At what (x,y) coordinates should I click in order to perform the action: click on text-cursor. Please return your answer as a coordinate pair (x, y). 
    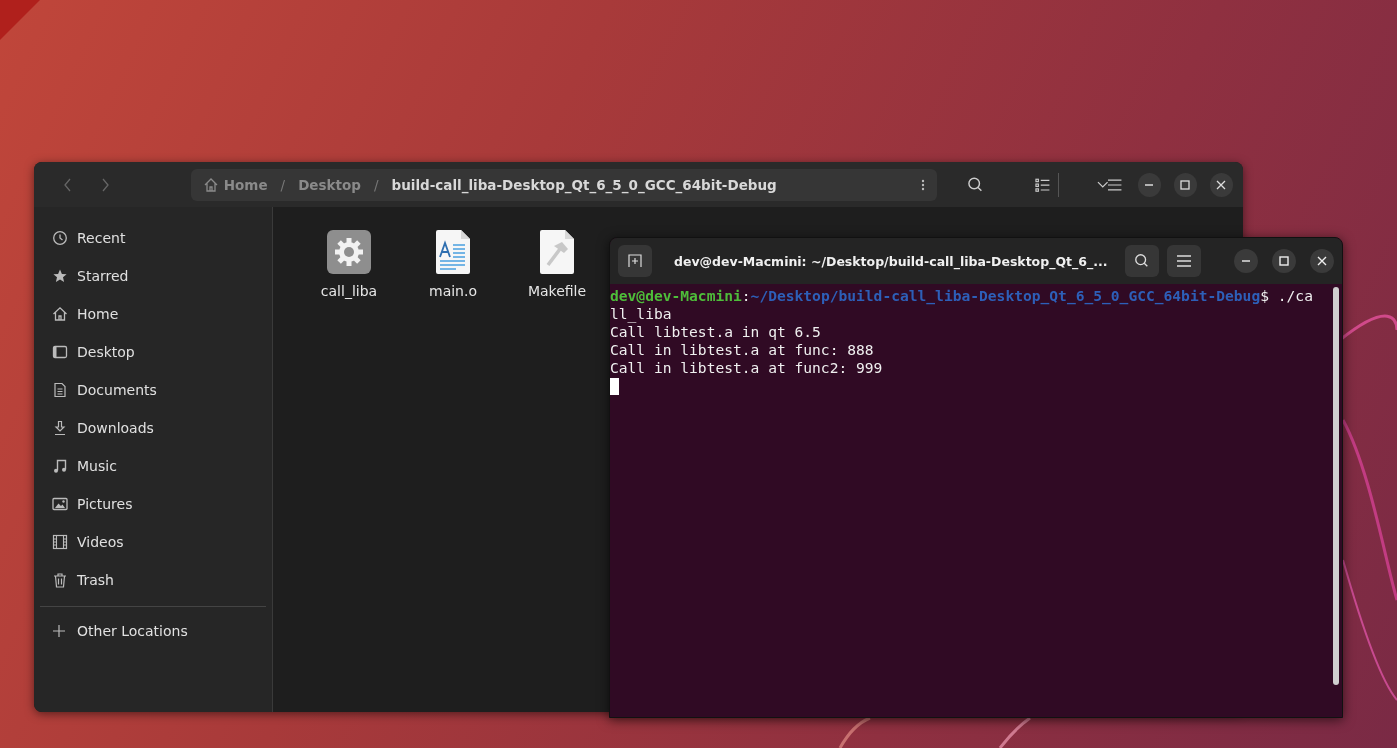
    Looking at the image, I should click on (614, 386).